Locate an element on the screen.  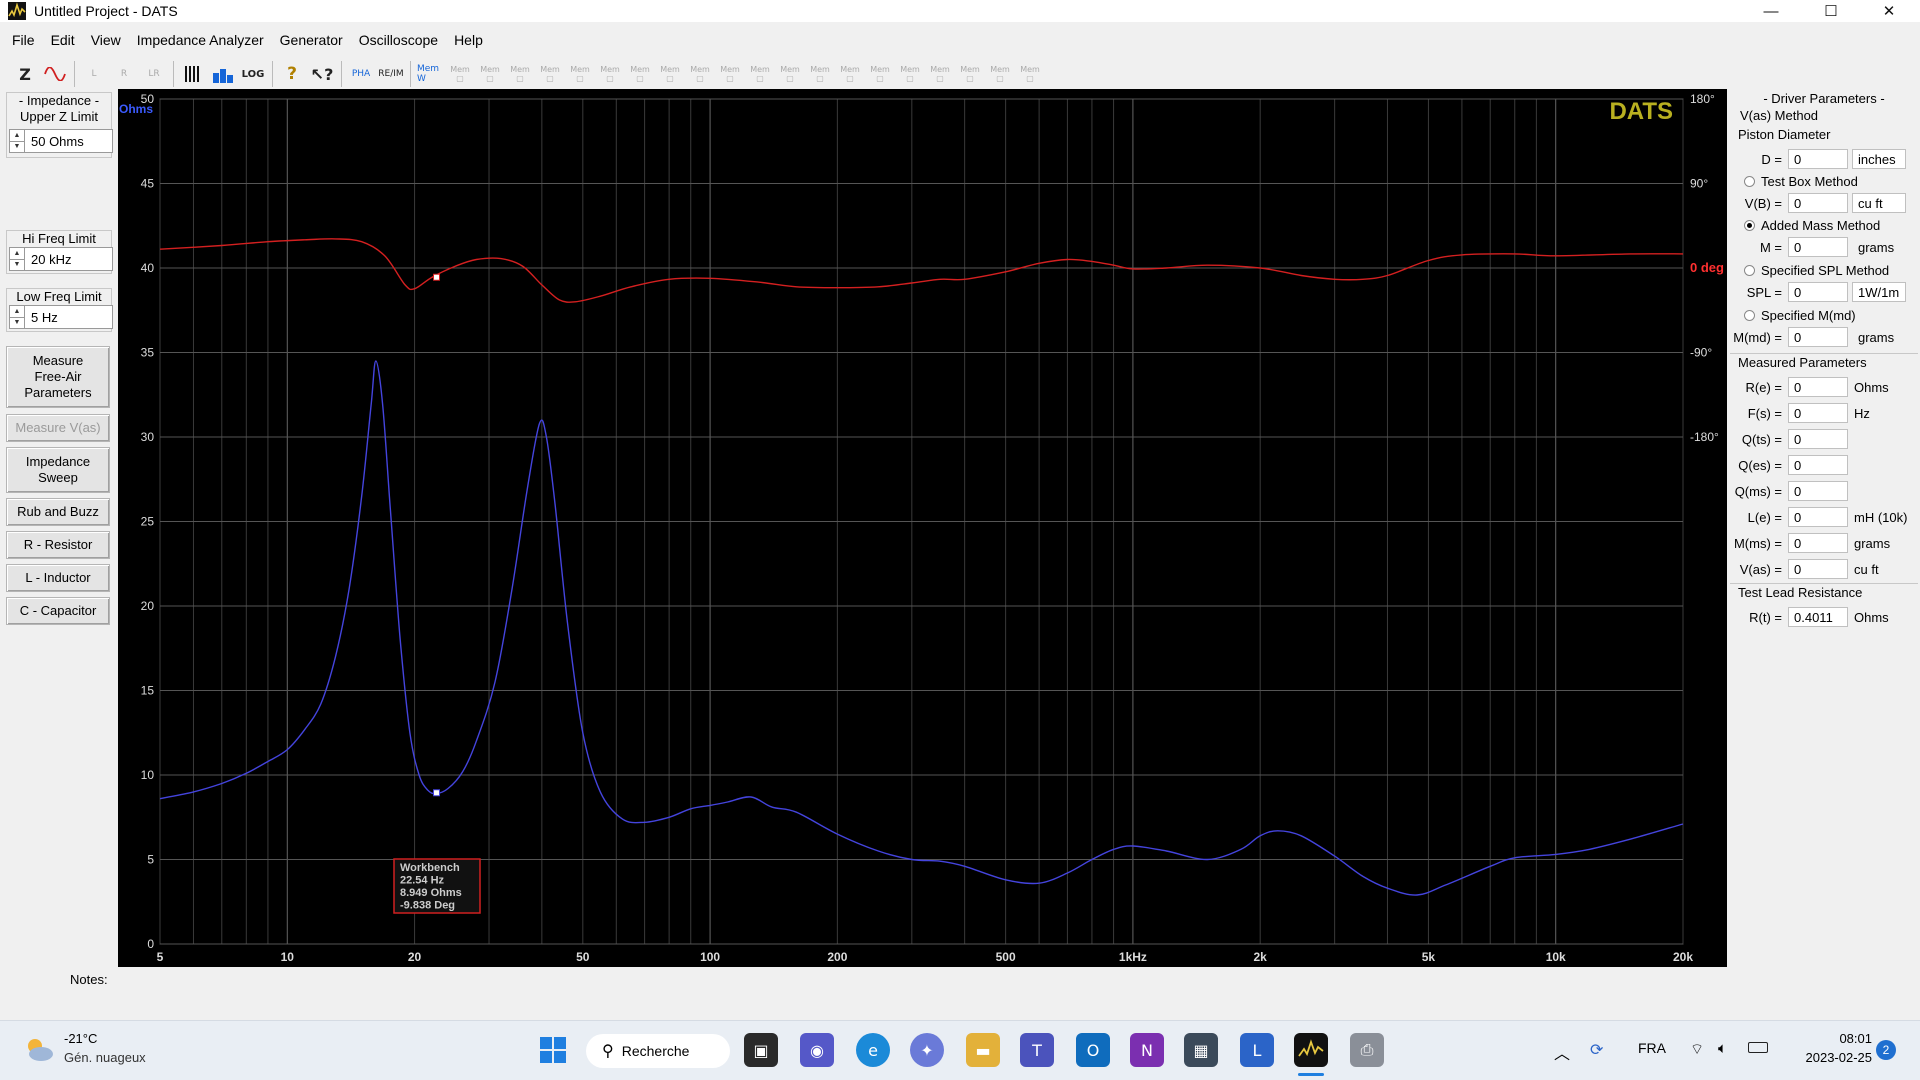
specified-mmd-row: Specified M(md) is located at coordinates (1800, 315).